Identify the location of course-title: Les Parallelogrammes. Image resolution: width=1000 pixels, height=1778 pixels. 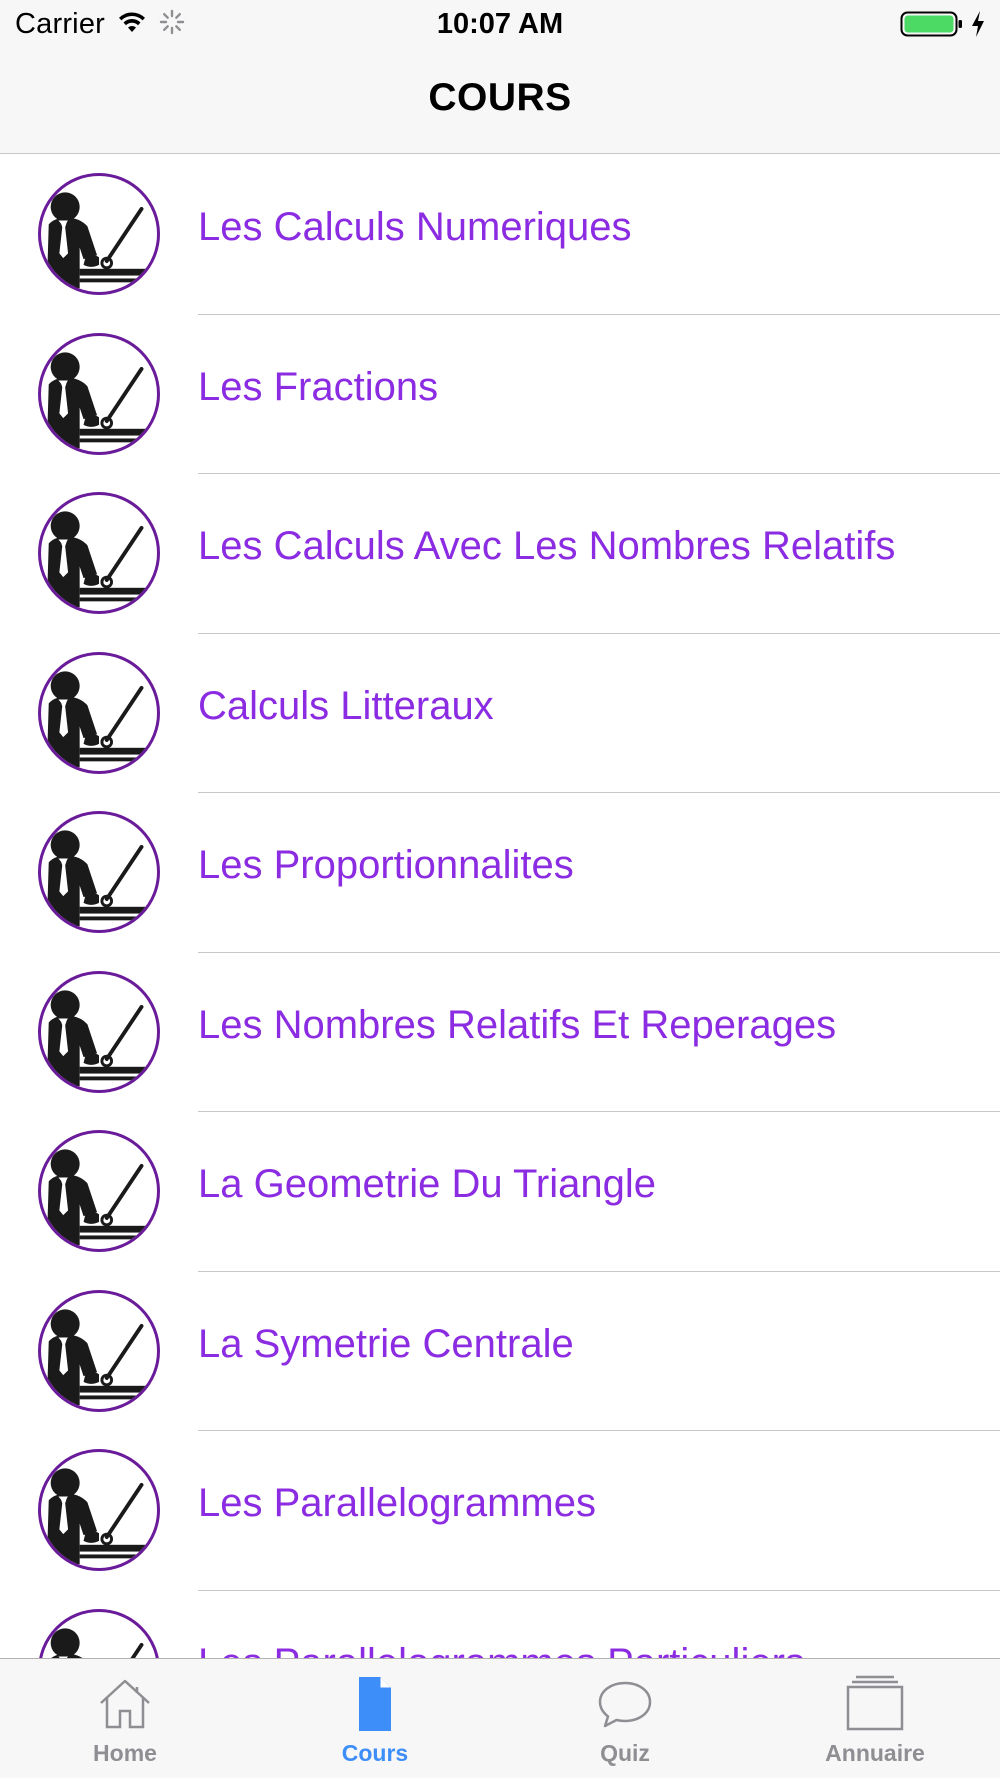
(397, 1503).